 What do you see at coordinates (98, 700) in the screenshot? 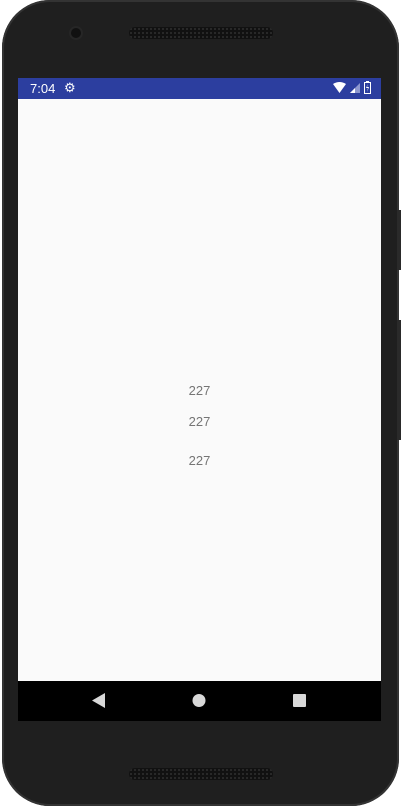
I see `back-icon` at bounding box center [98, 700].